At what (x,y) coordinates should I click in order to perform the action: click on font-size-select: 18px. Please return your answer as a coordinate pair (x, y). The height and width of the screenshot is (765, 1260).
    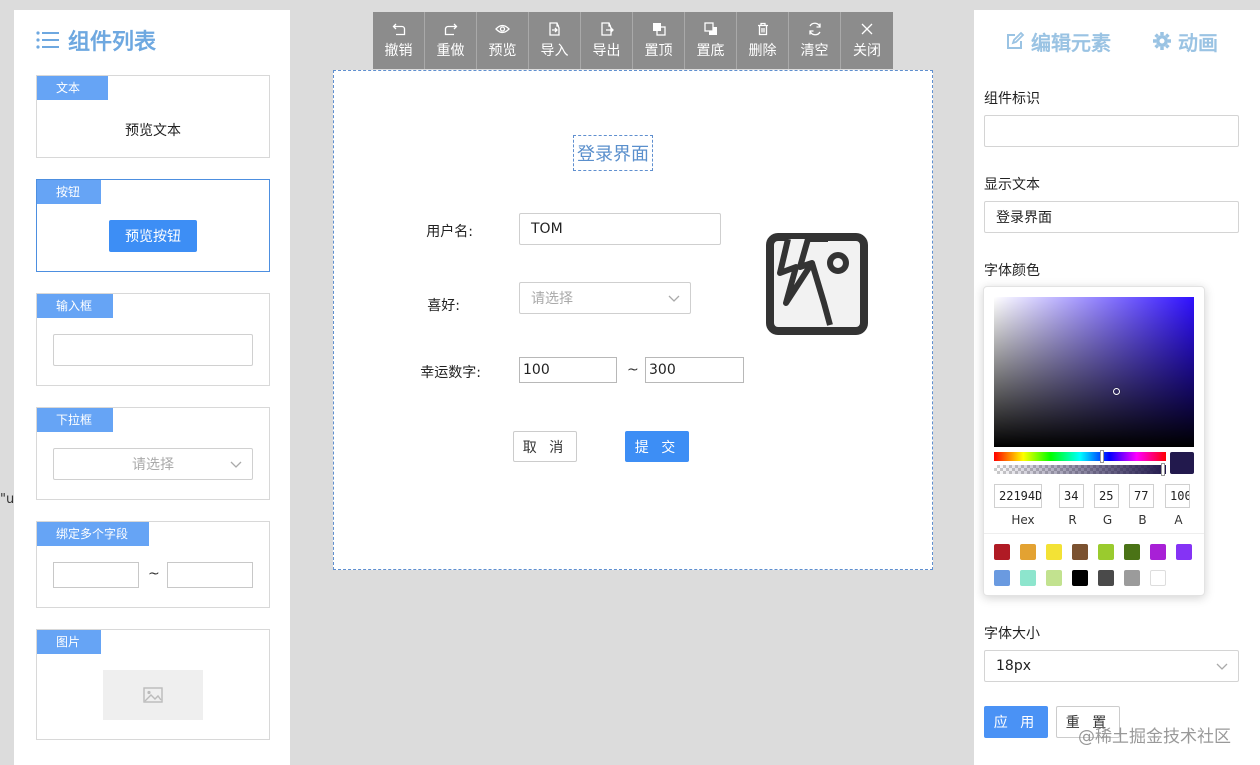
    Looking at the image, I should click on (1111, 666).